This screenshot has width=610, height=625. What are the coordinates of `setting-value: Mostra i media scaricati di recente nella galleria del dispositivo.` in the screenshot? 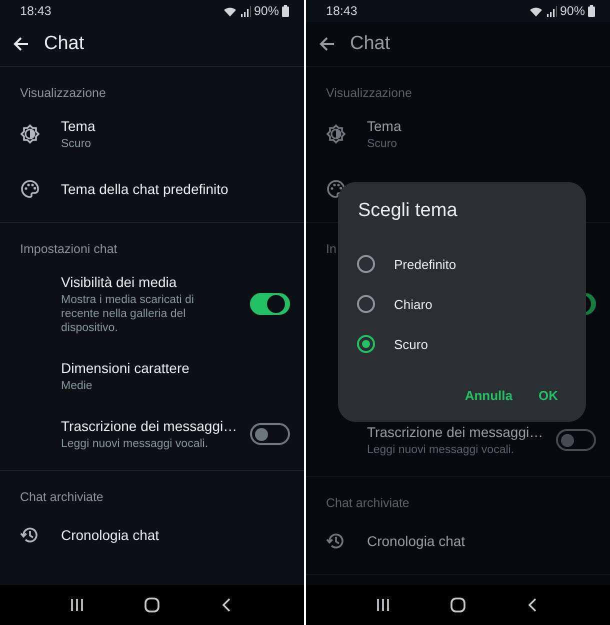 It's located at (128, 314).